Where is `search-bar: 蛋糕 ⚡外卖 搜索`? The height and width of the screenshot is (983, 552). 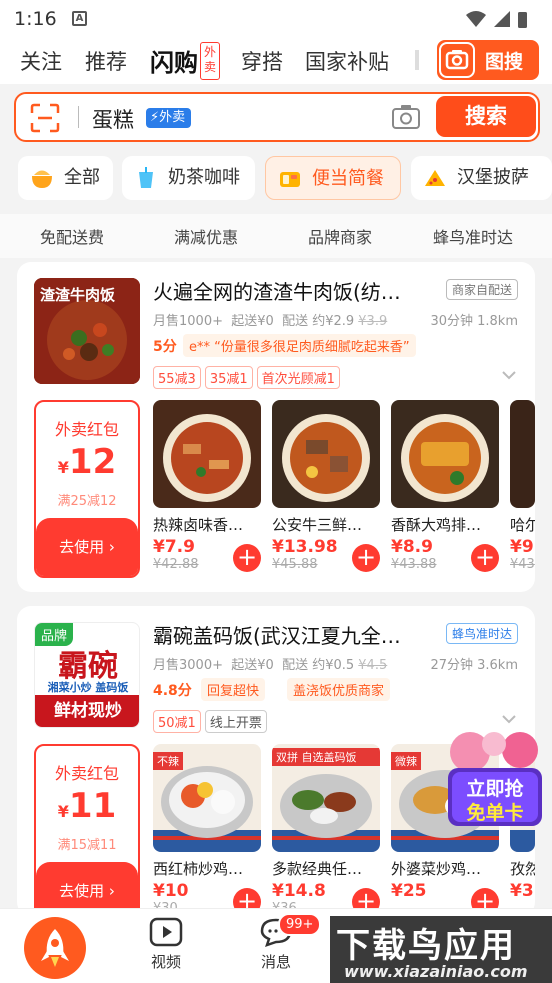
search-bar: 蛋糕 ⚡外卖 搜索 is located at coordinates (277, 117).